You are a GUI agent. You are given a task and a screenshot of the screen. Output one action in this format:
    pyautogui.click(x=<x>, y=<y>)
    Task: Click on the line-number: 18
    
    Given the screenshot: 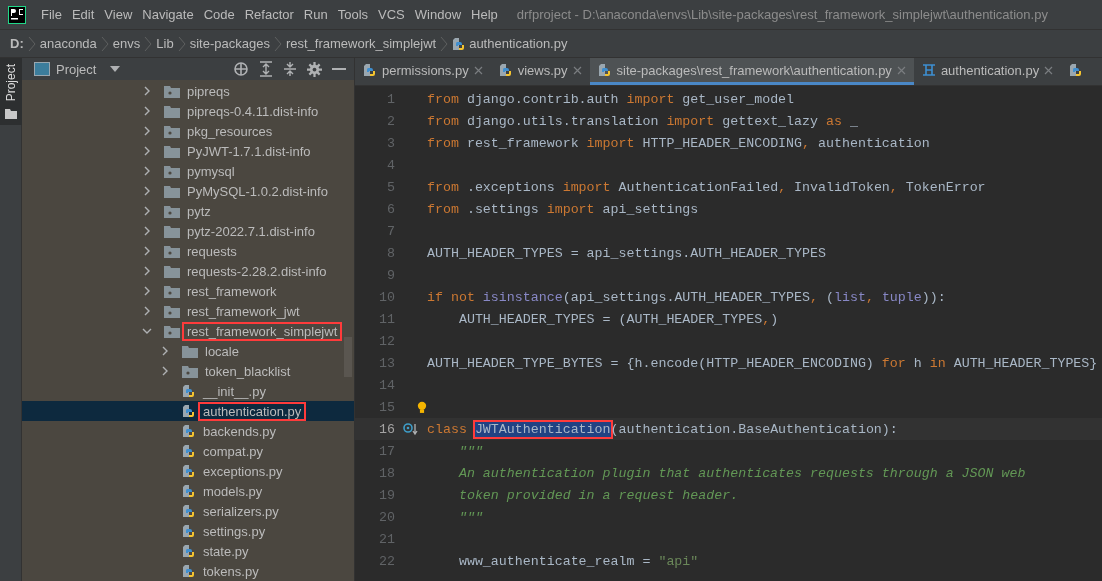 What is the action you would take?
    pyautogui.click(x=386, y=473)
    